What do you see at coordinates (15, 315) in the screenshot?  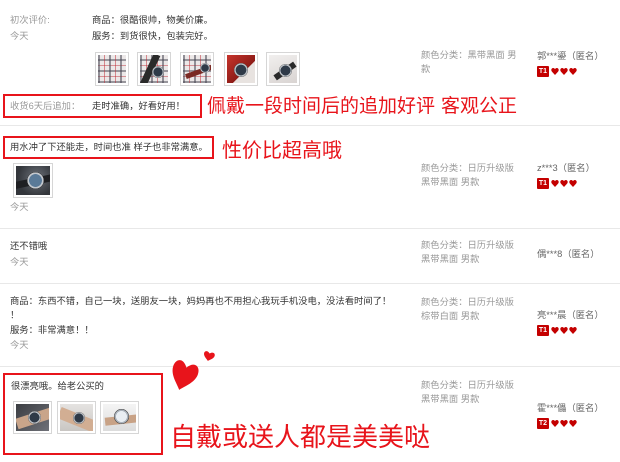 I see `review-text: ！` at bounding box center [15, 315].